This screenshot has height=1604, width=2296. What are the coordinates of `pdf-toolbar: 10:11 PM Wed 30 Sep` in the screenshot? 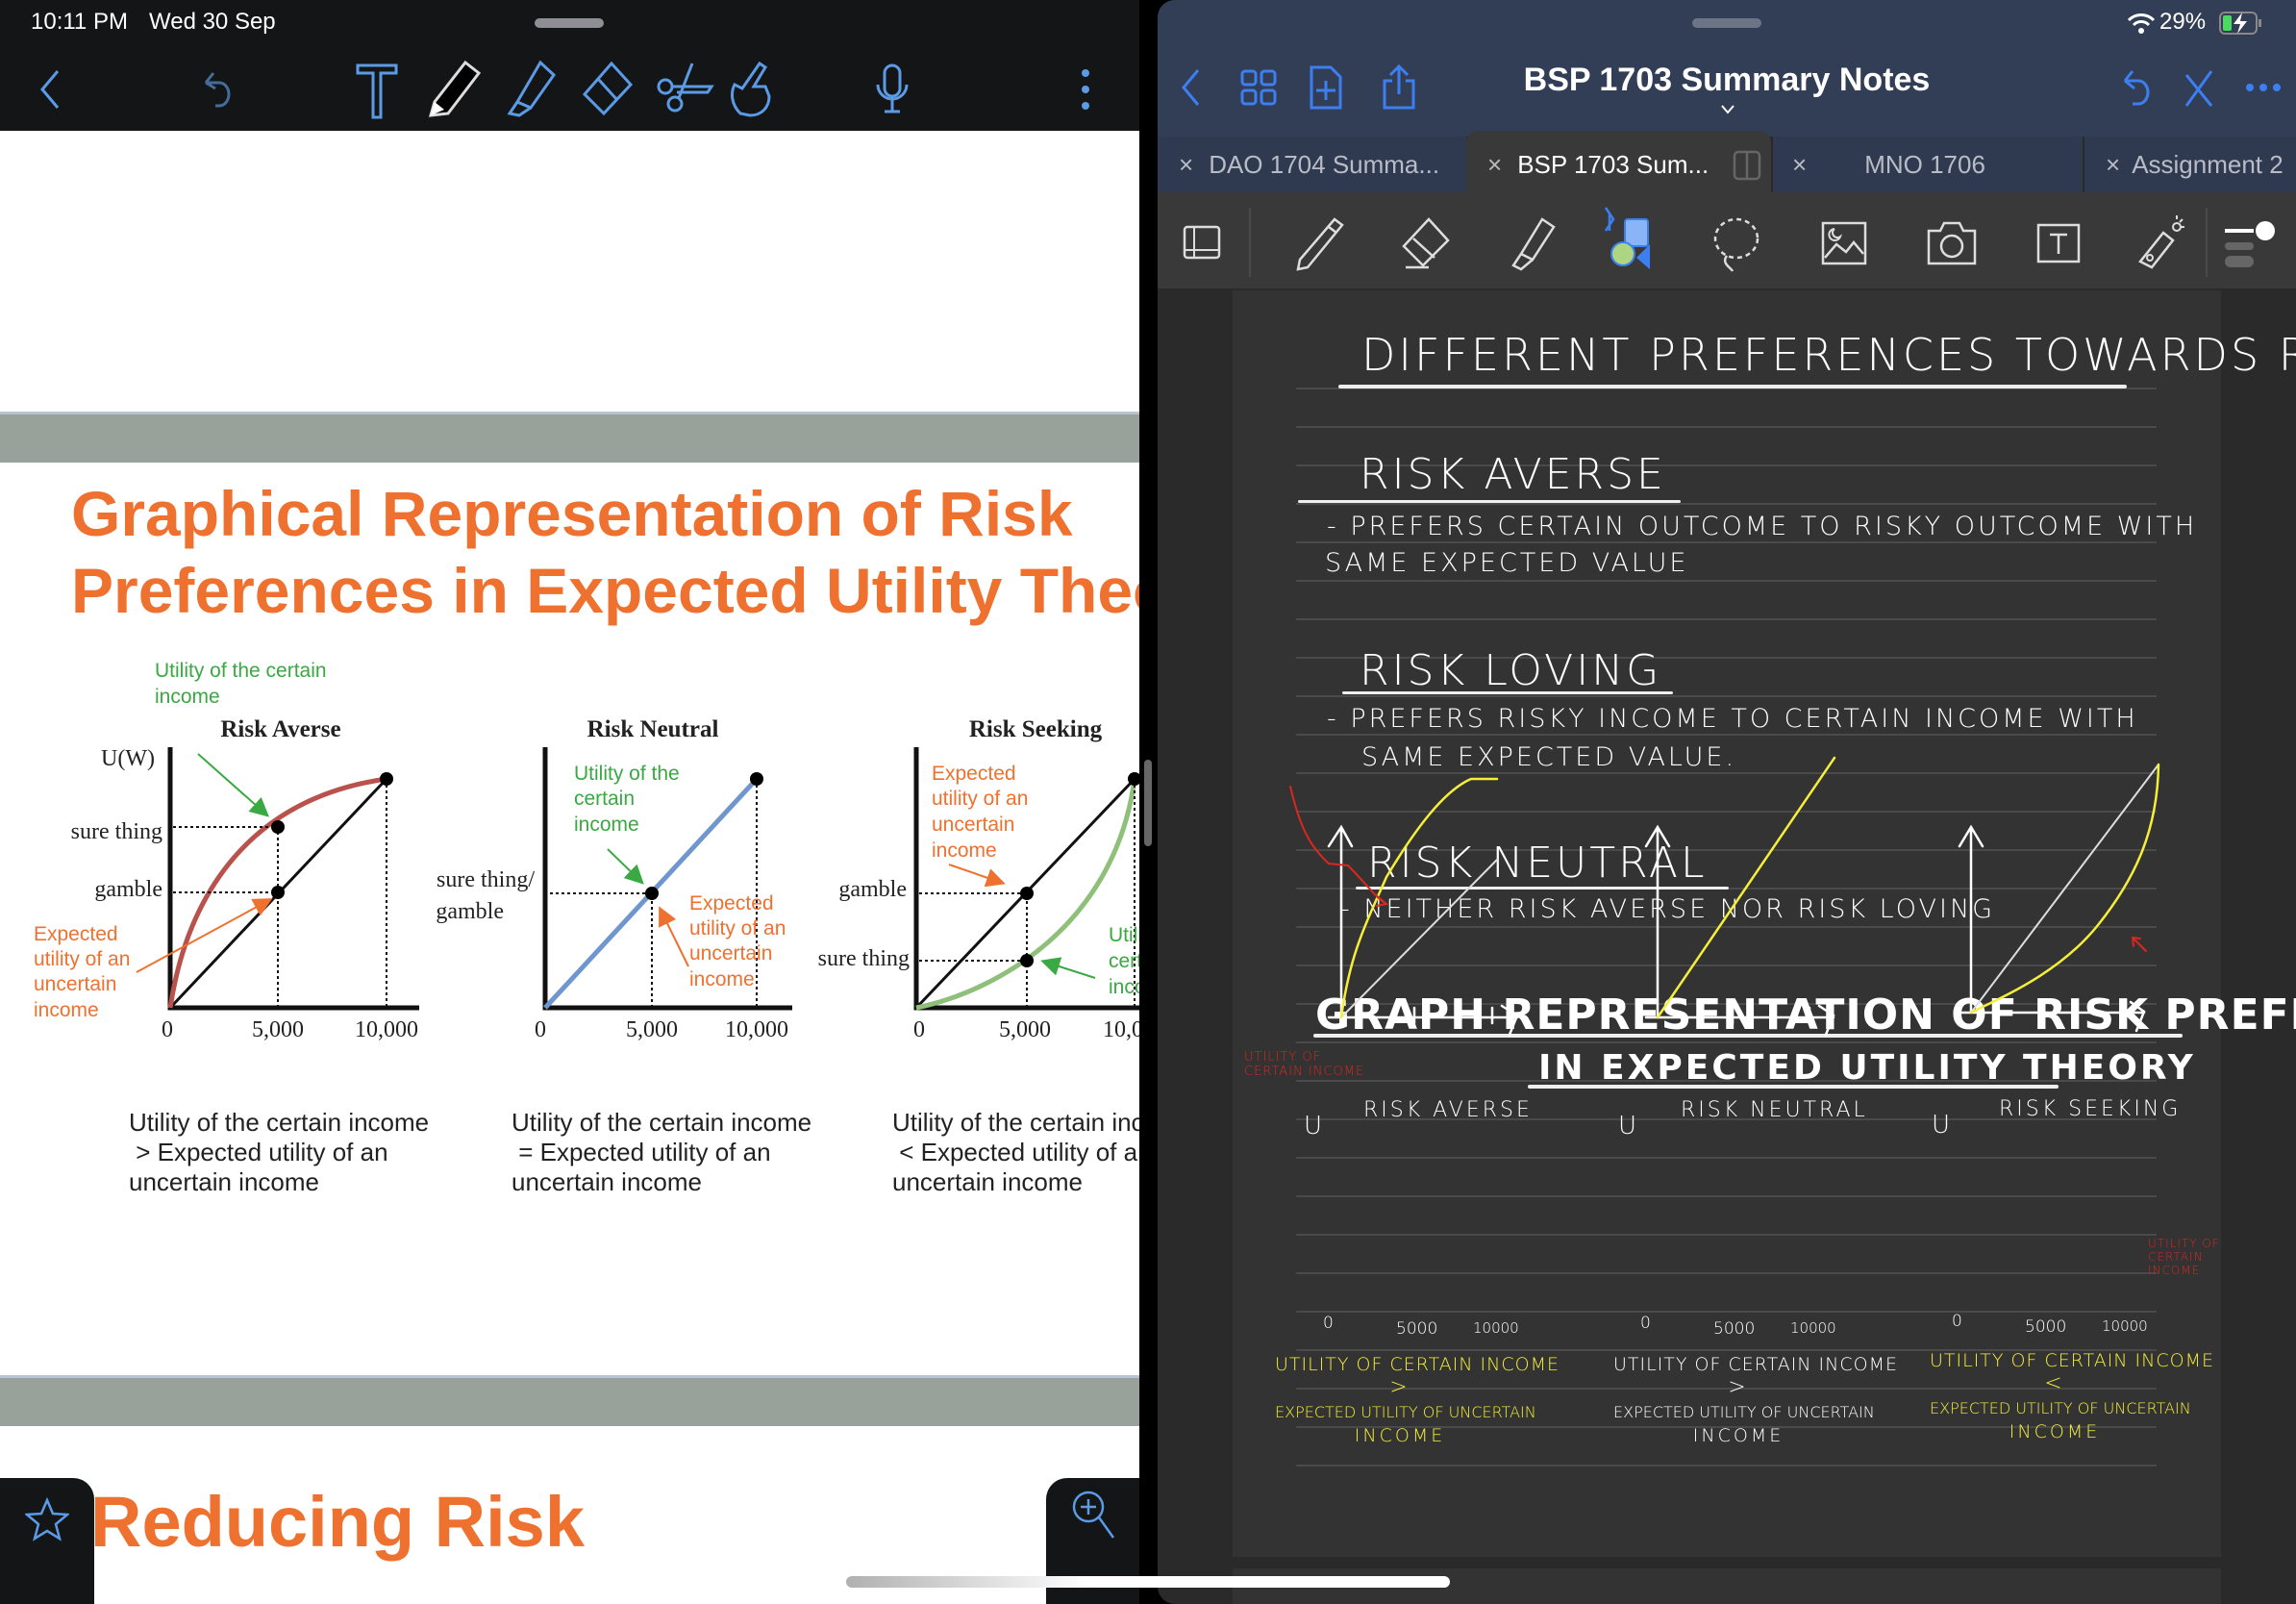 It's located at (569, 65).